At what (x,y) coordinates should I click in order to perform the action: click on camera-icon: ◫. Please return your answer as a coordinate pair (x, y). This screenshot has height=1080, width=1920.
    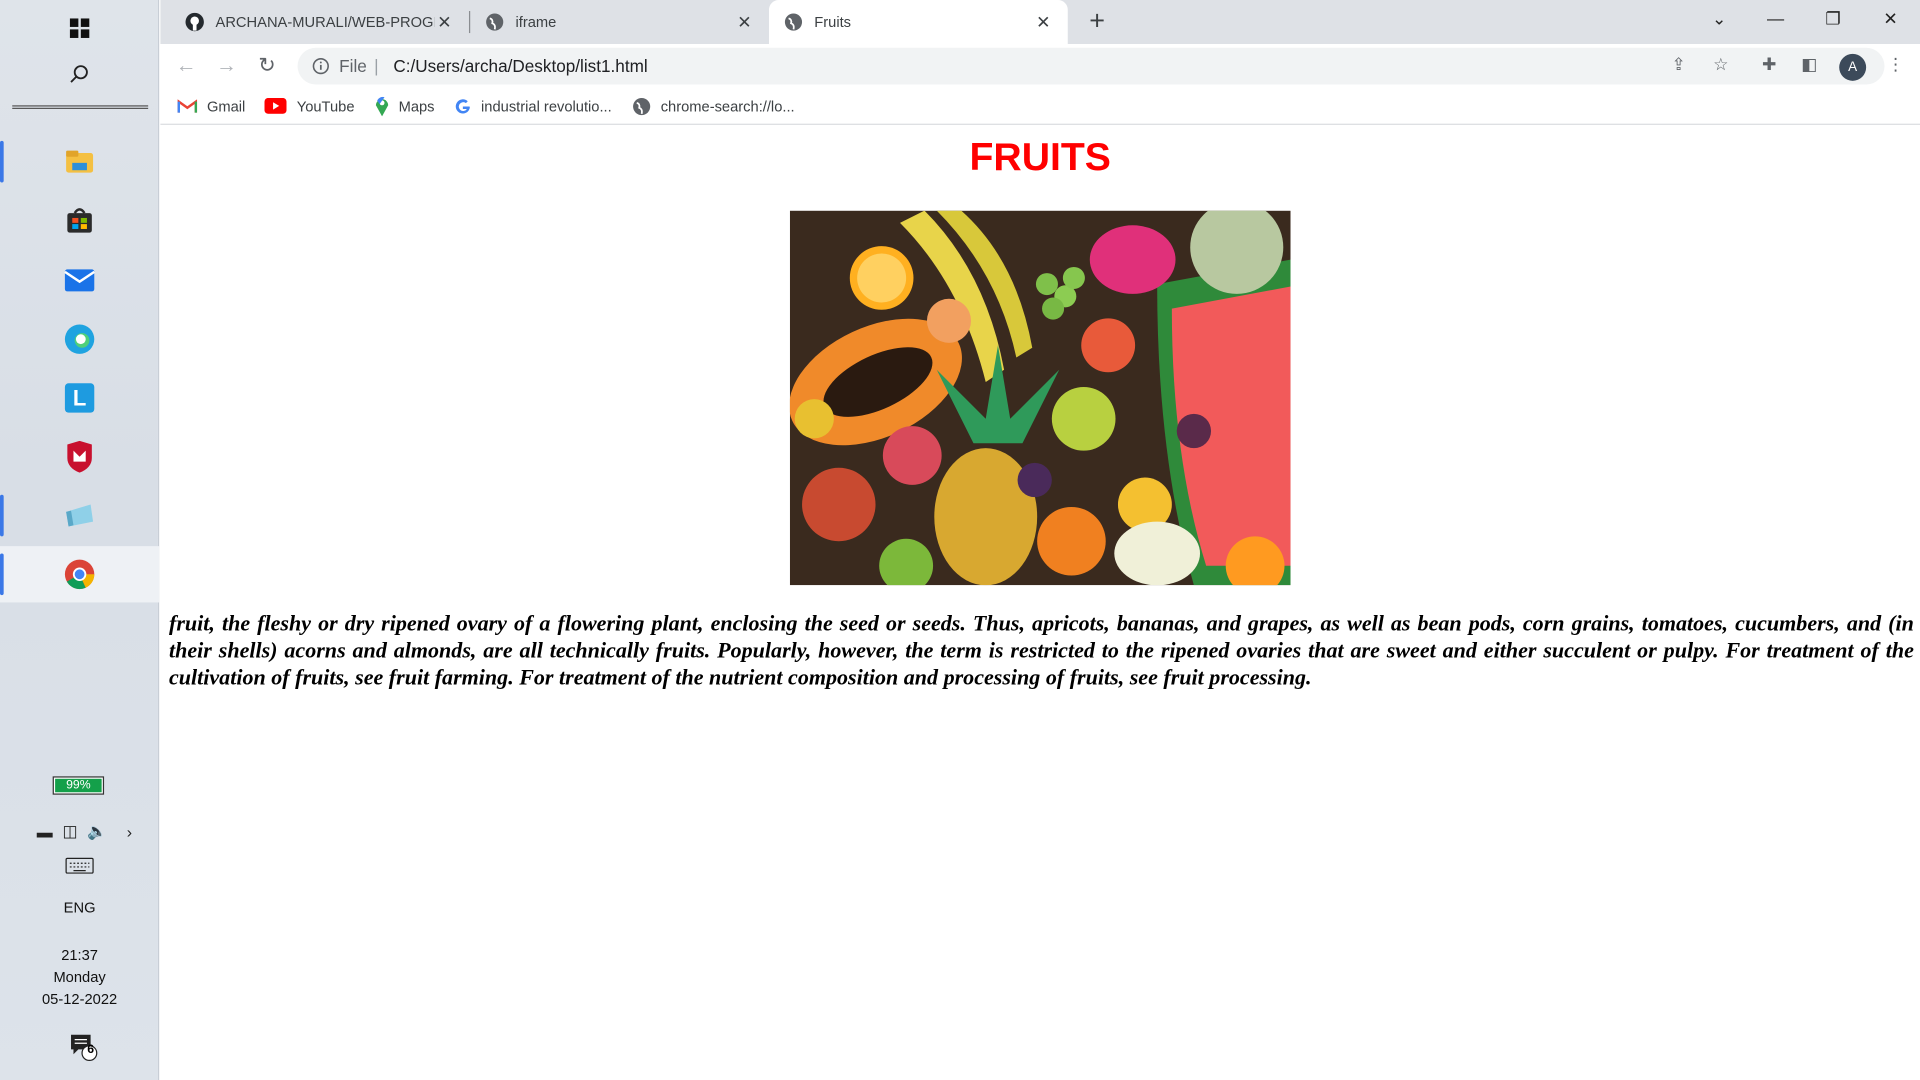
    Looking at the image, I should click on (69, 832).